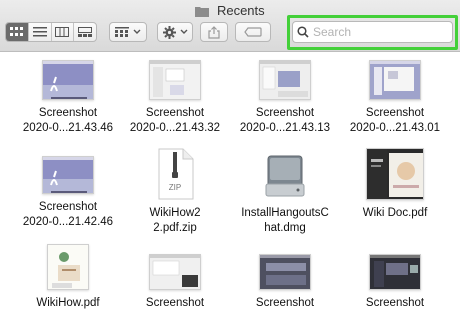 The image size is (460, 318). I want to click on list-view-icon, so click(39, 32).